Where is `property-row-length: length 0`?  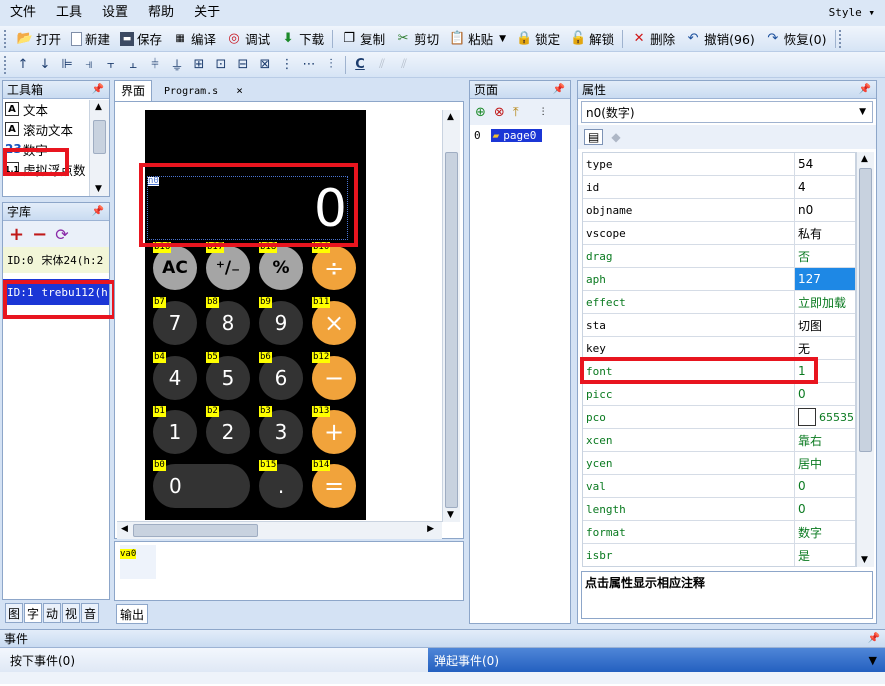
property-row-length: length 0 is located at coordinates (719, 509).